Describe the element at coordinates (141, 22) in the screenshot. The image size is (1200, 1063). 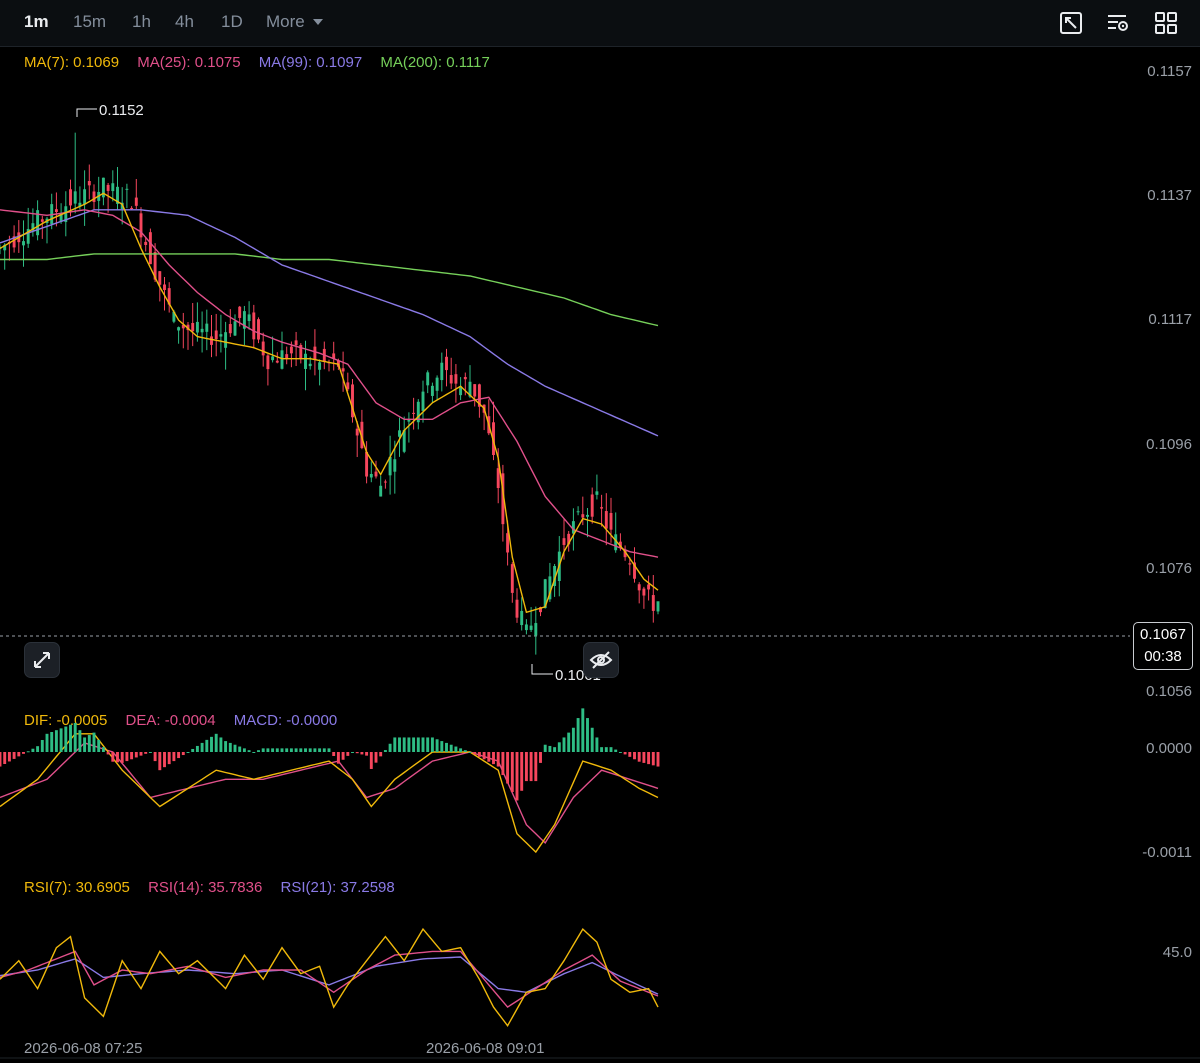
I see `timeframe-1h: 1h` at that location.